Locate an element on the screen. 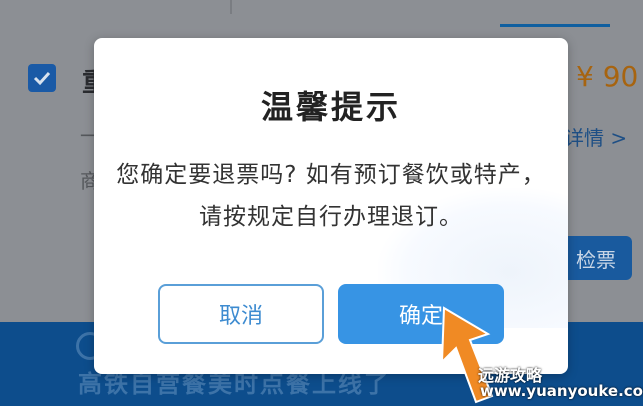  background-tab-underline is located at coordinates (555, 25).